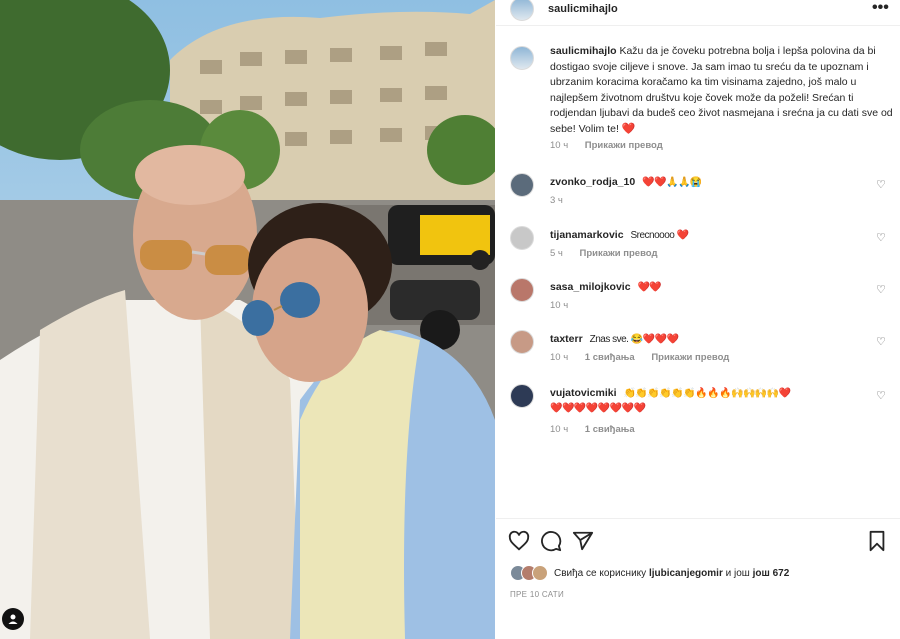 The image size is (900, 639). I want to click on comment-body: 👏👏👏👏👏👏🔥🔥🔥🙌🙌🙌🙌❤️, so click(707, 393).